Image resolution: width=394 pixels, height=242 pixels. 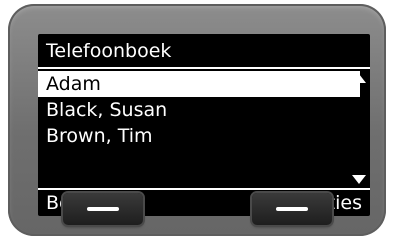 I want to click on screen-title: Telefoonboek, so click(x=109, y=51).